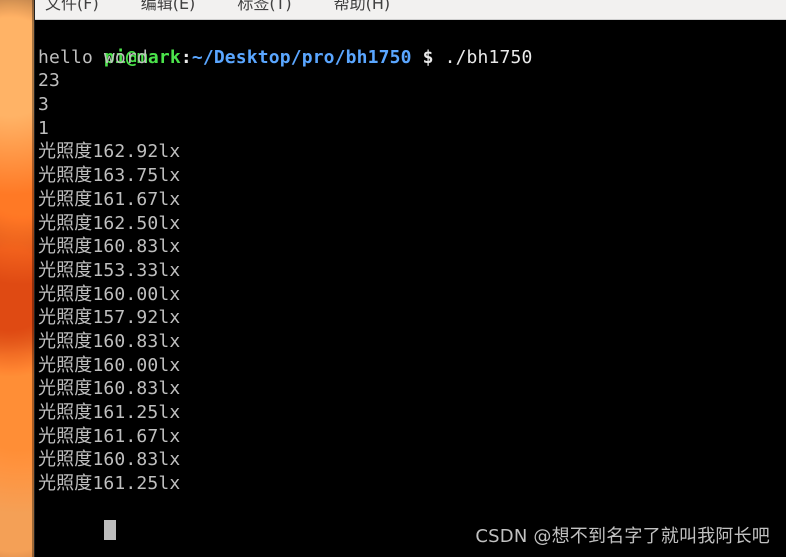  Describe the element at coordinates (109, 530) in the screenshot. I see `text-cursor` at that location.